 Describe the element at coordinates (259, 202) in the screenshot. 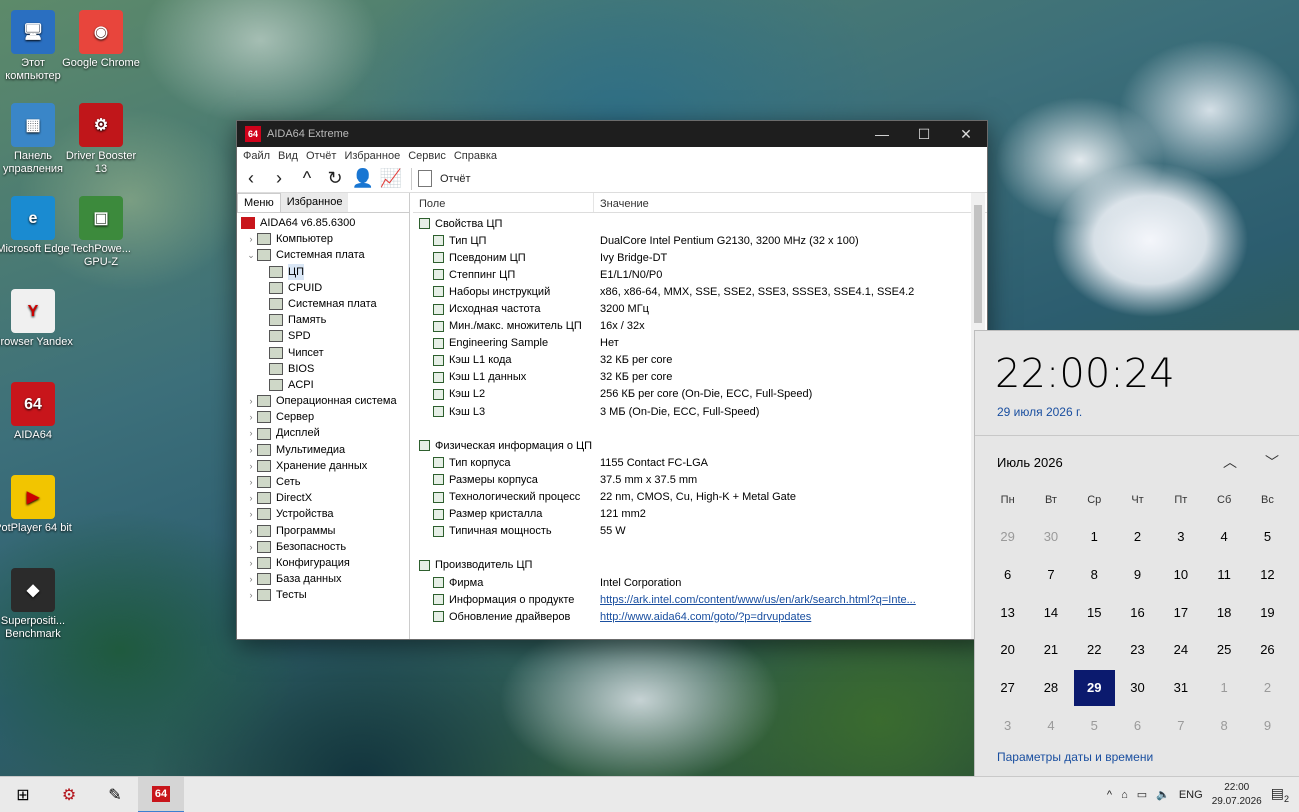

I see `tab-menu: Меню` at that location.